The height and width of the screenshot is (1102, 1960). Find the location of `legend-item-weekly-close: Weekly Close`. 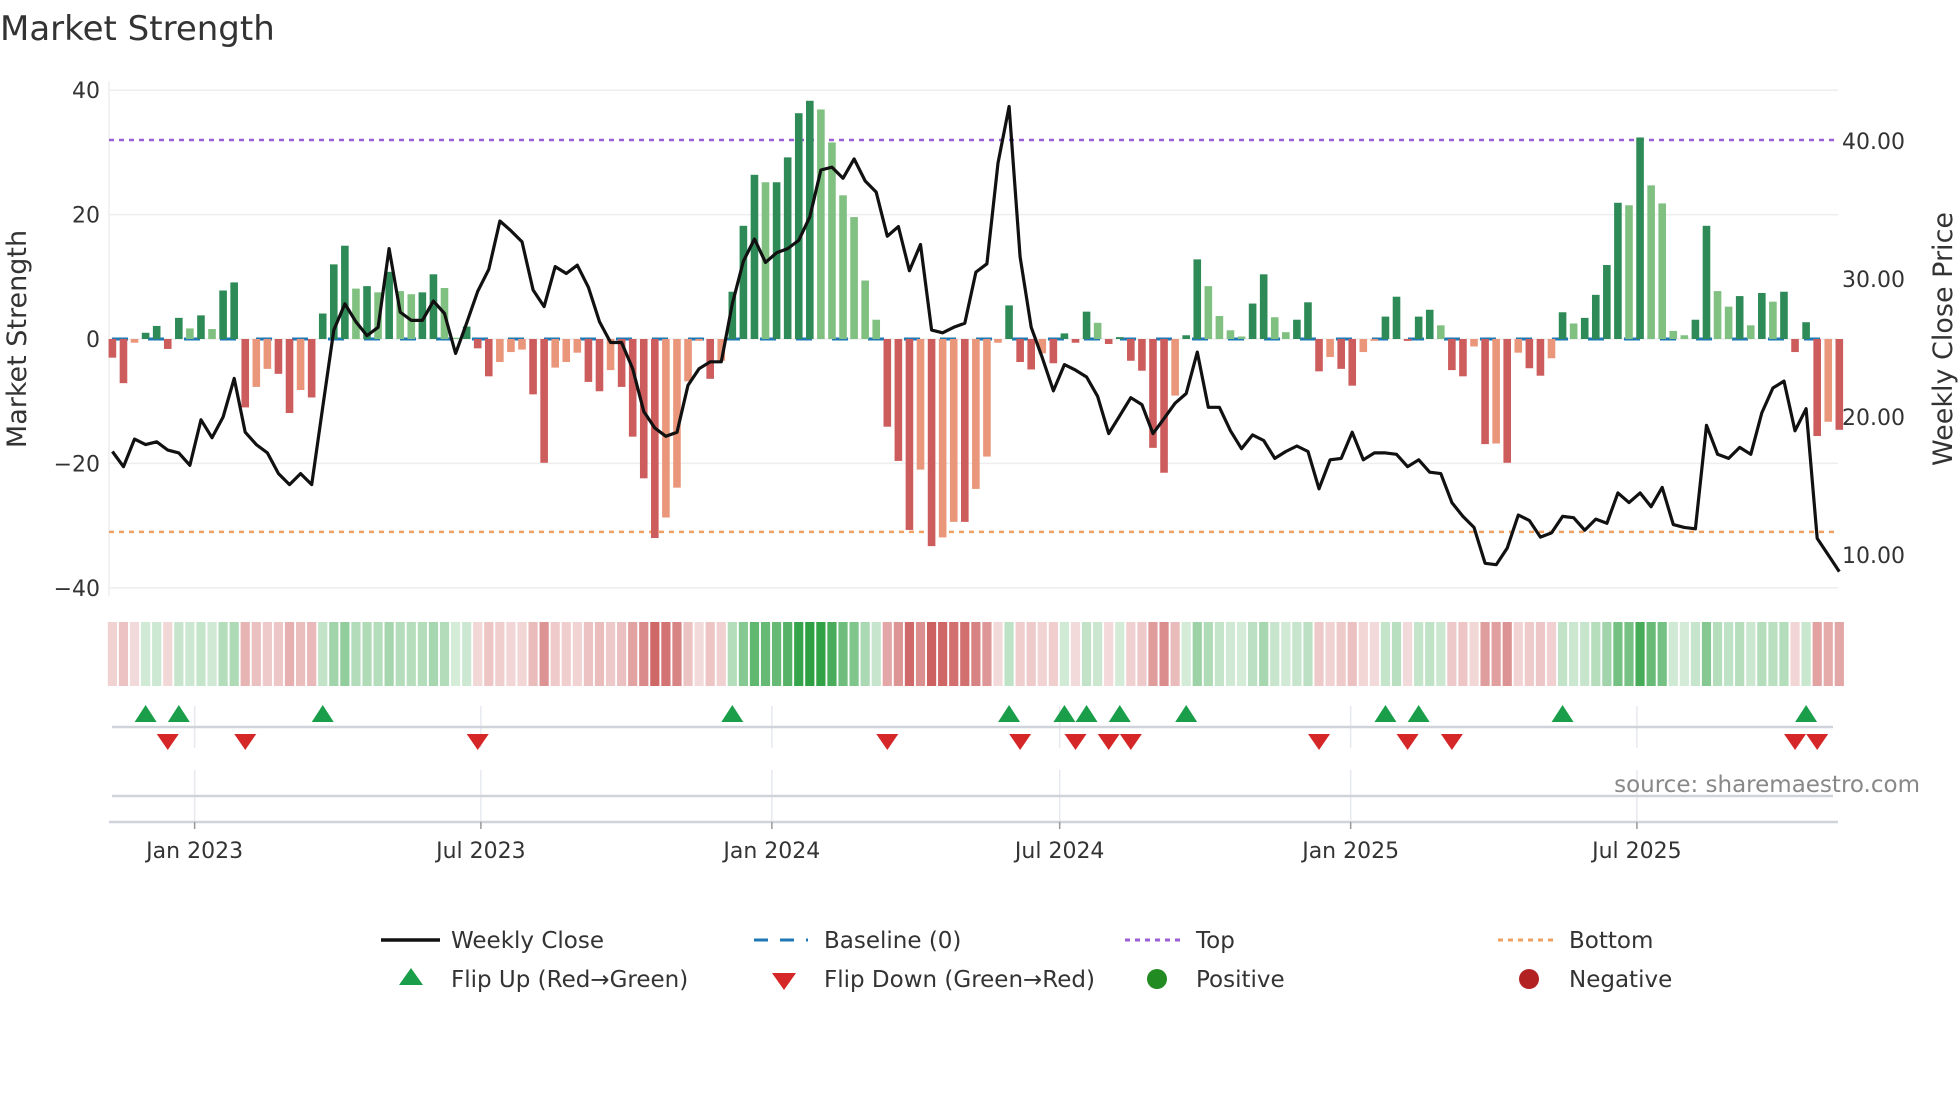

legend-item-weekly-close: Weekly Close is located at coordinates (492, 941).